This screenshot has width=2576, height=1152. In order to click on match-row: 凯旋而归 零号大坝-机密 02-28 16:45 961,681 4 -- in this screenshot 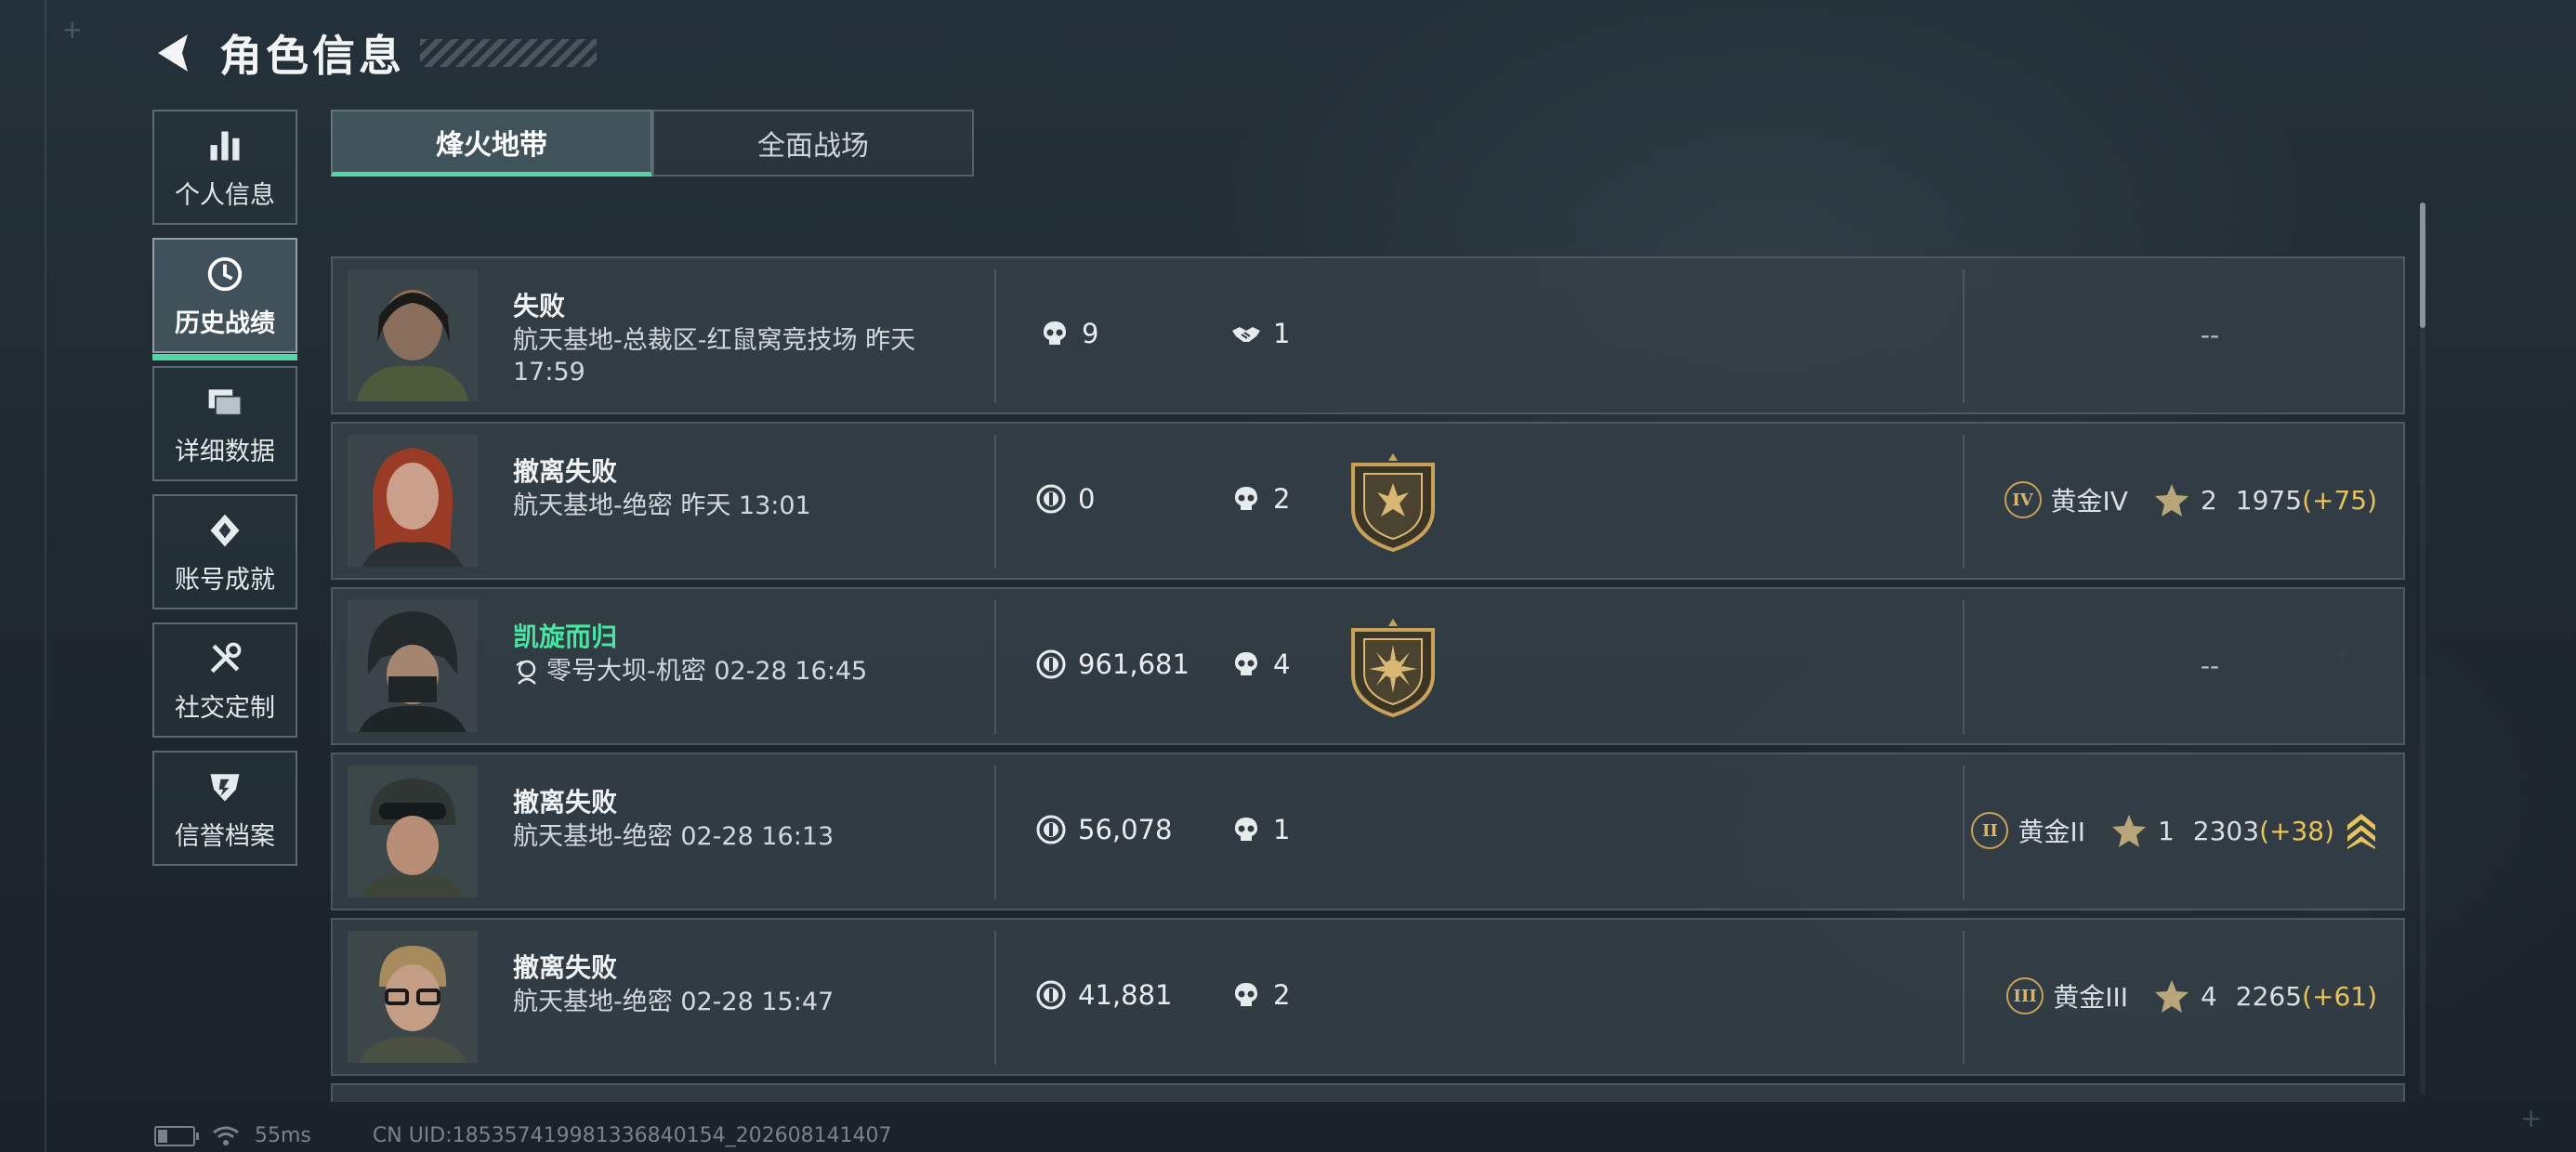, I will do `click(1368, 666)`.